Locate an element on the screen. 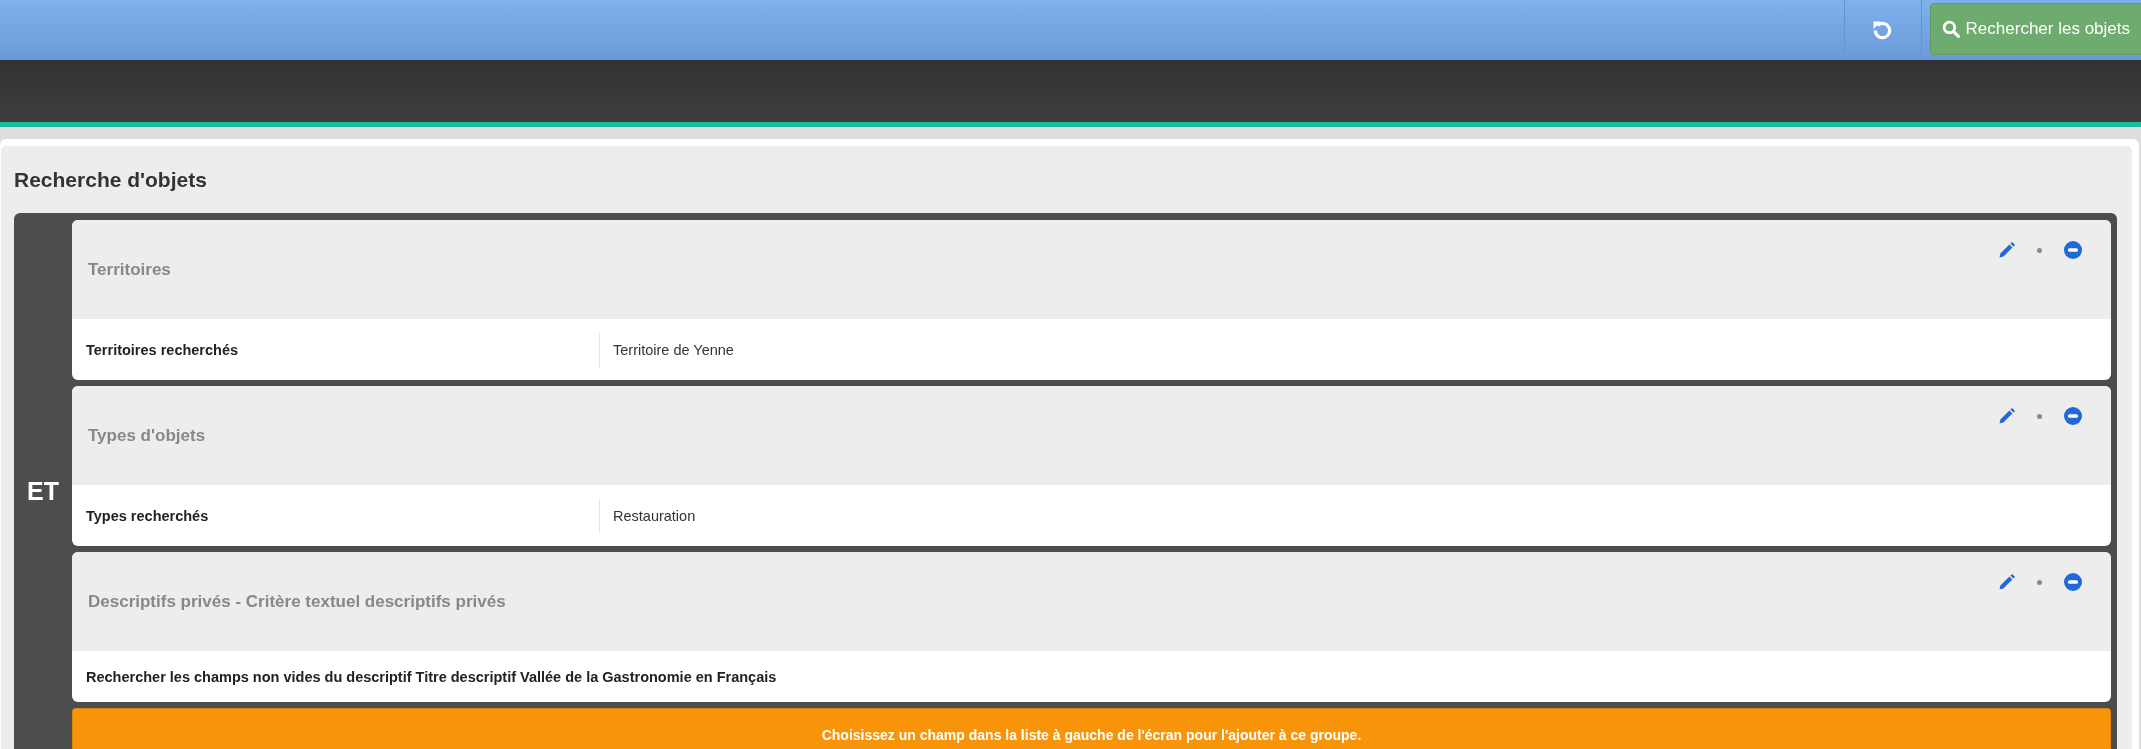 This screenshot has width=2141, height=749. card-title: Territoires is located at coordinates (129, 269).